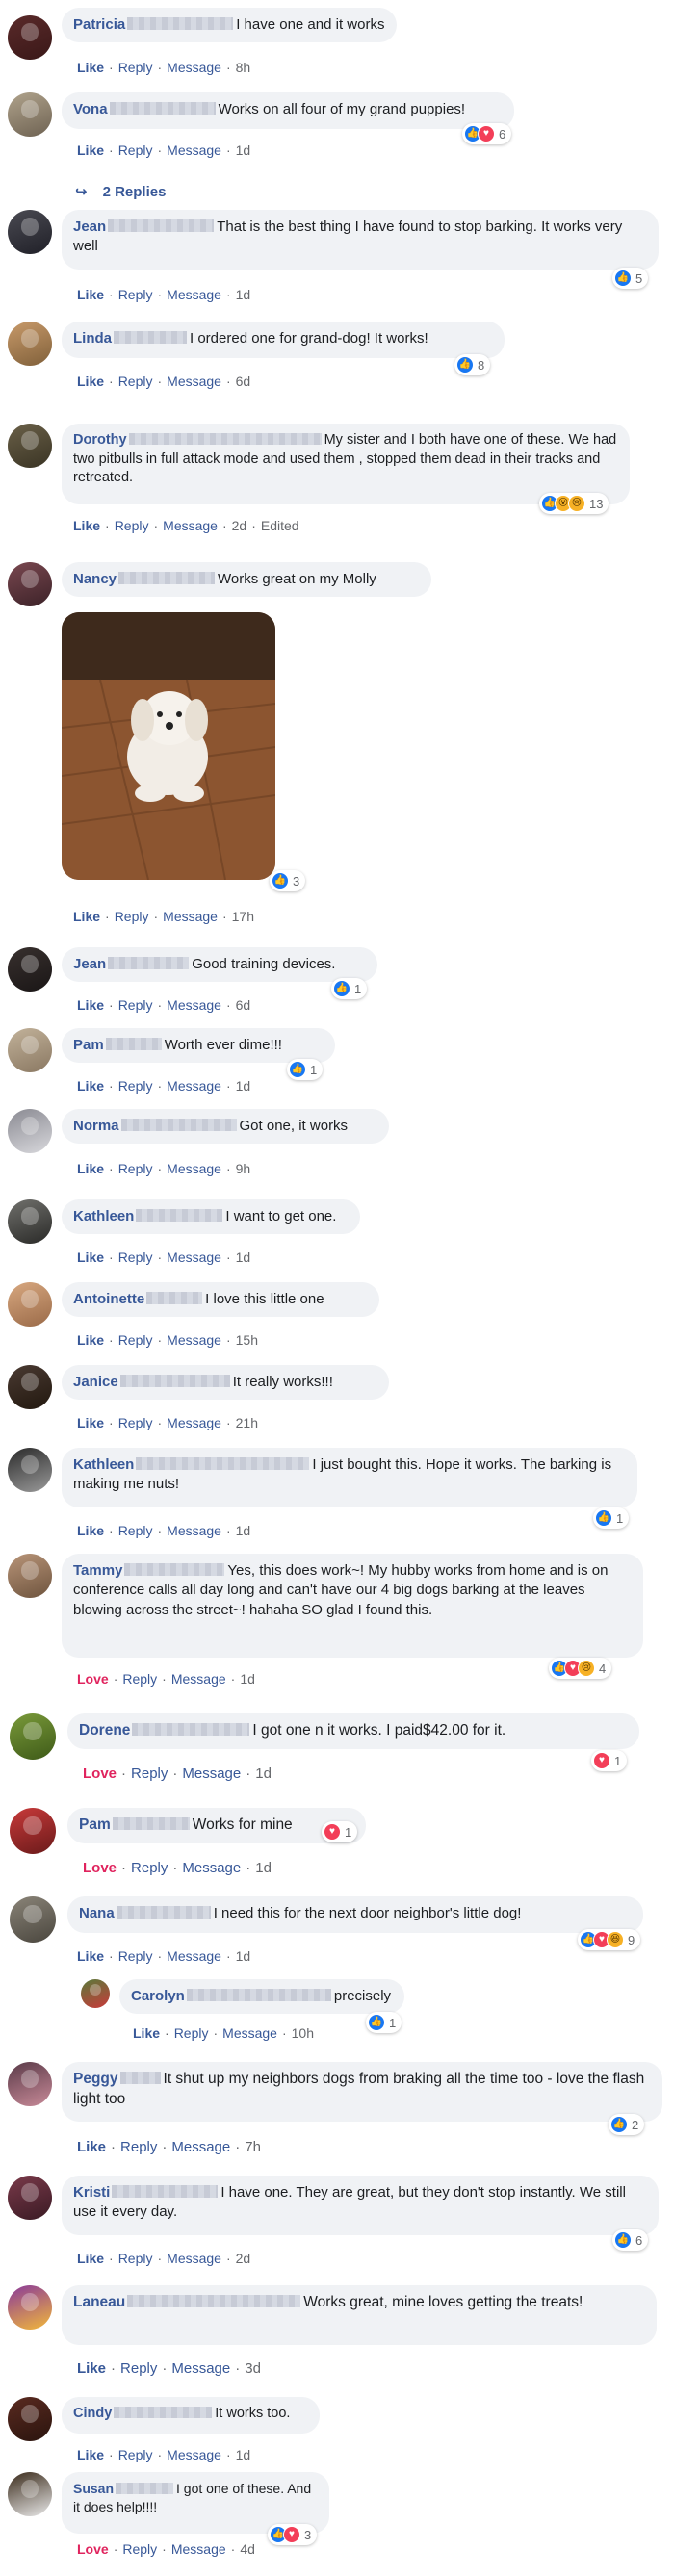 The width and height of the screenshot is (674, 2576). I want to click on commenter-name: Laneau, so click(99, 2302).